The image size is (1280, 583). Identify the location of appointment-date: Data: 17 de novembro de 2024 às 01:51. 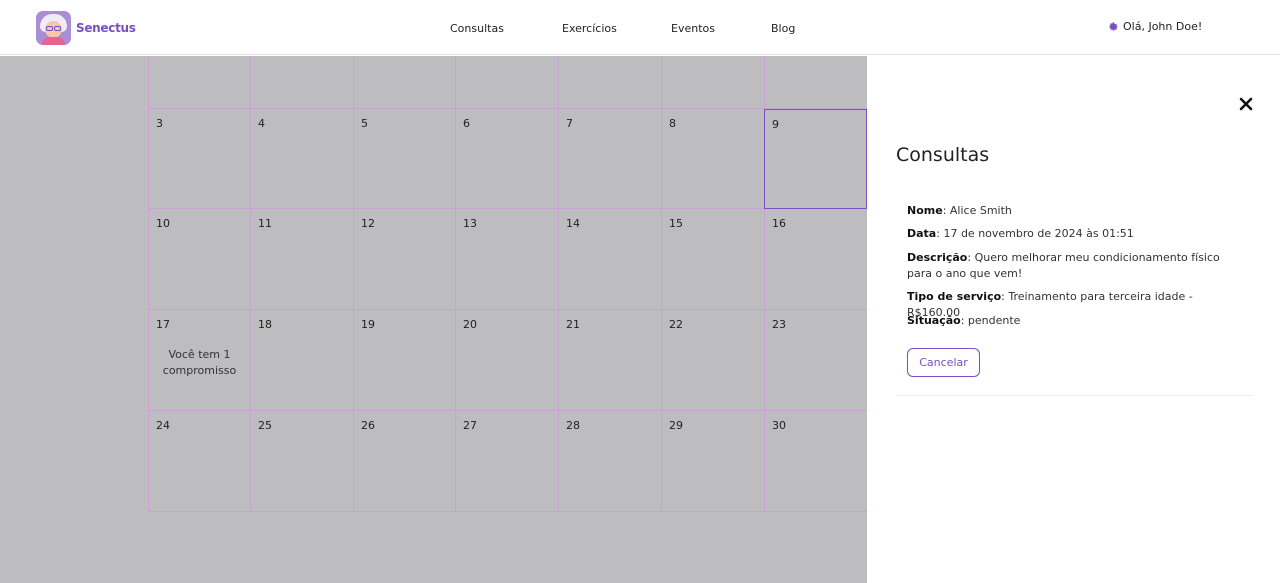
(1020, 233).